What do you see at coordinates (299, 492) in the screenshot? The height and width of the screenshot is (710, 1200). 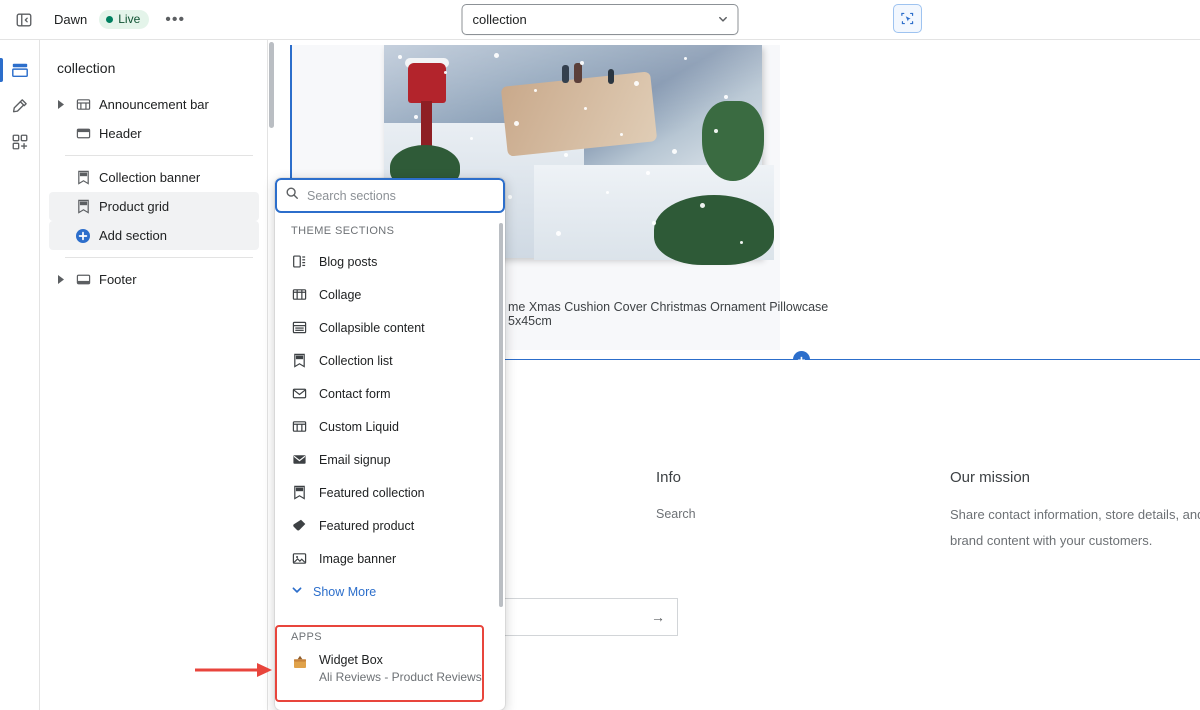 I see `featured-collection-icon` at bounding box center [299, 492].